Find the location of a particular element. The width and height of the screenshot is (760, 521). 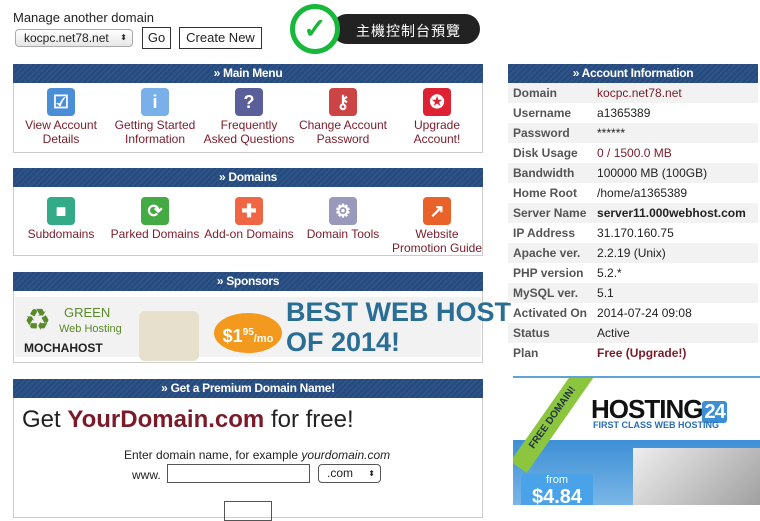

main-menu-header: » Main Menu is located at coordinates (248, 73).